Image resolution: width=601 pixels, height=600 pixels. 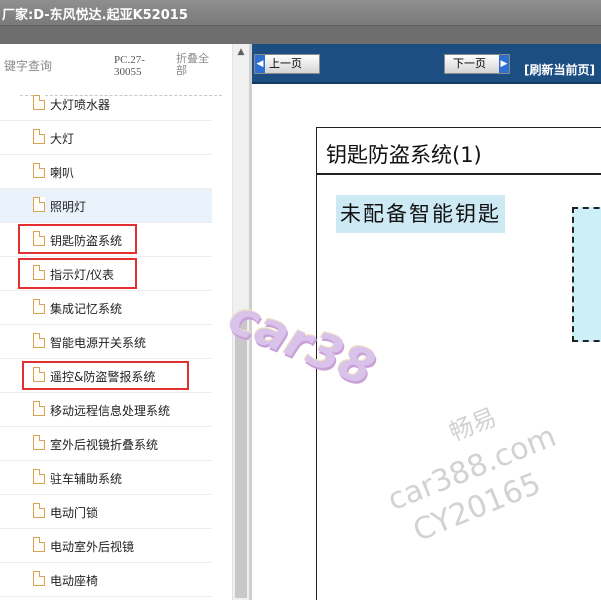 What do you see at coordinates (62, 173) in the screenshot?
I see `tree-item-label: 喇叭` at bounding box center [62, 173].